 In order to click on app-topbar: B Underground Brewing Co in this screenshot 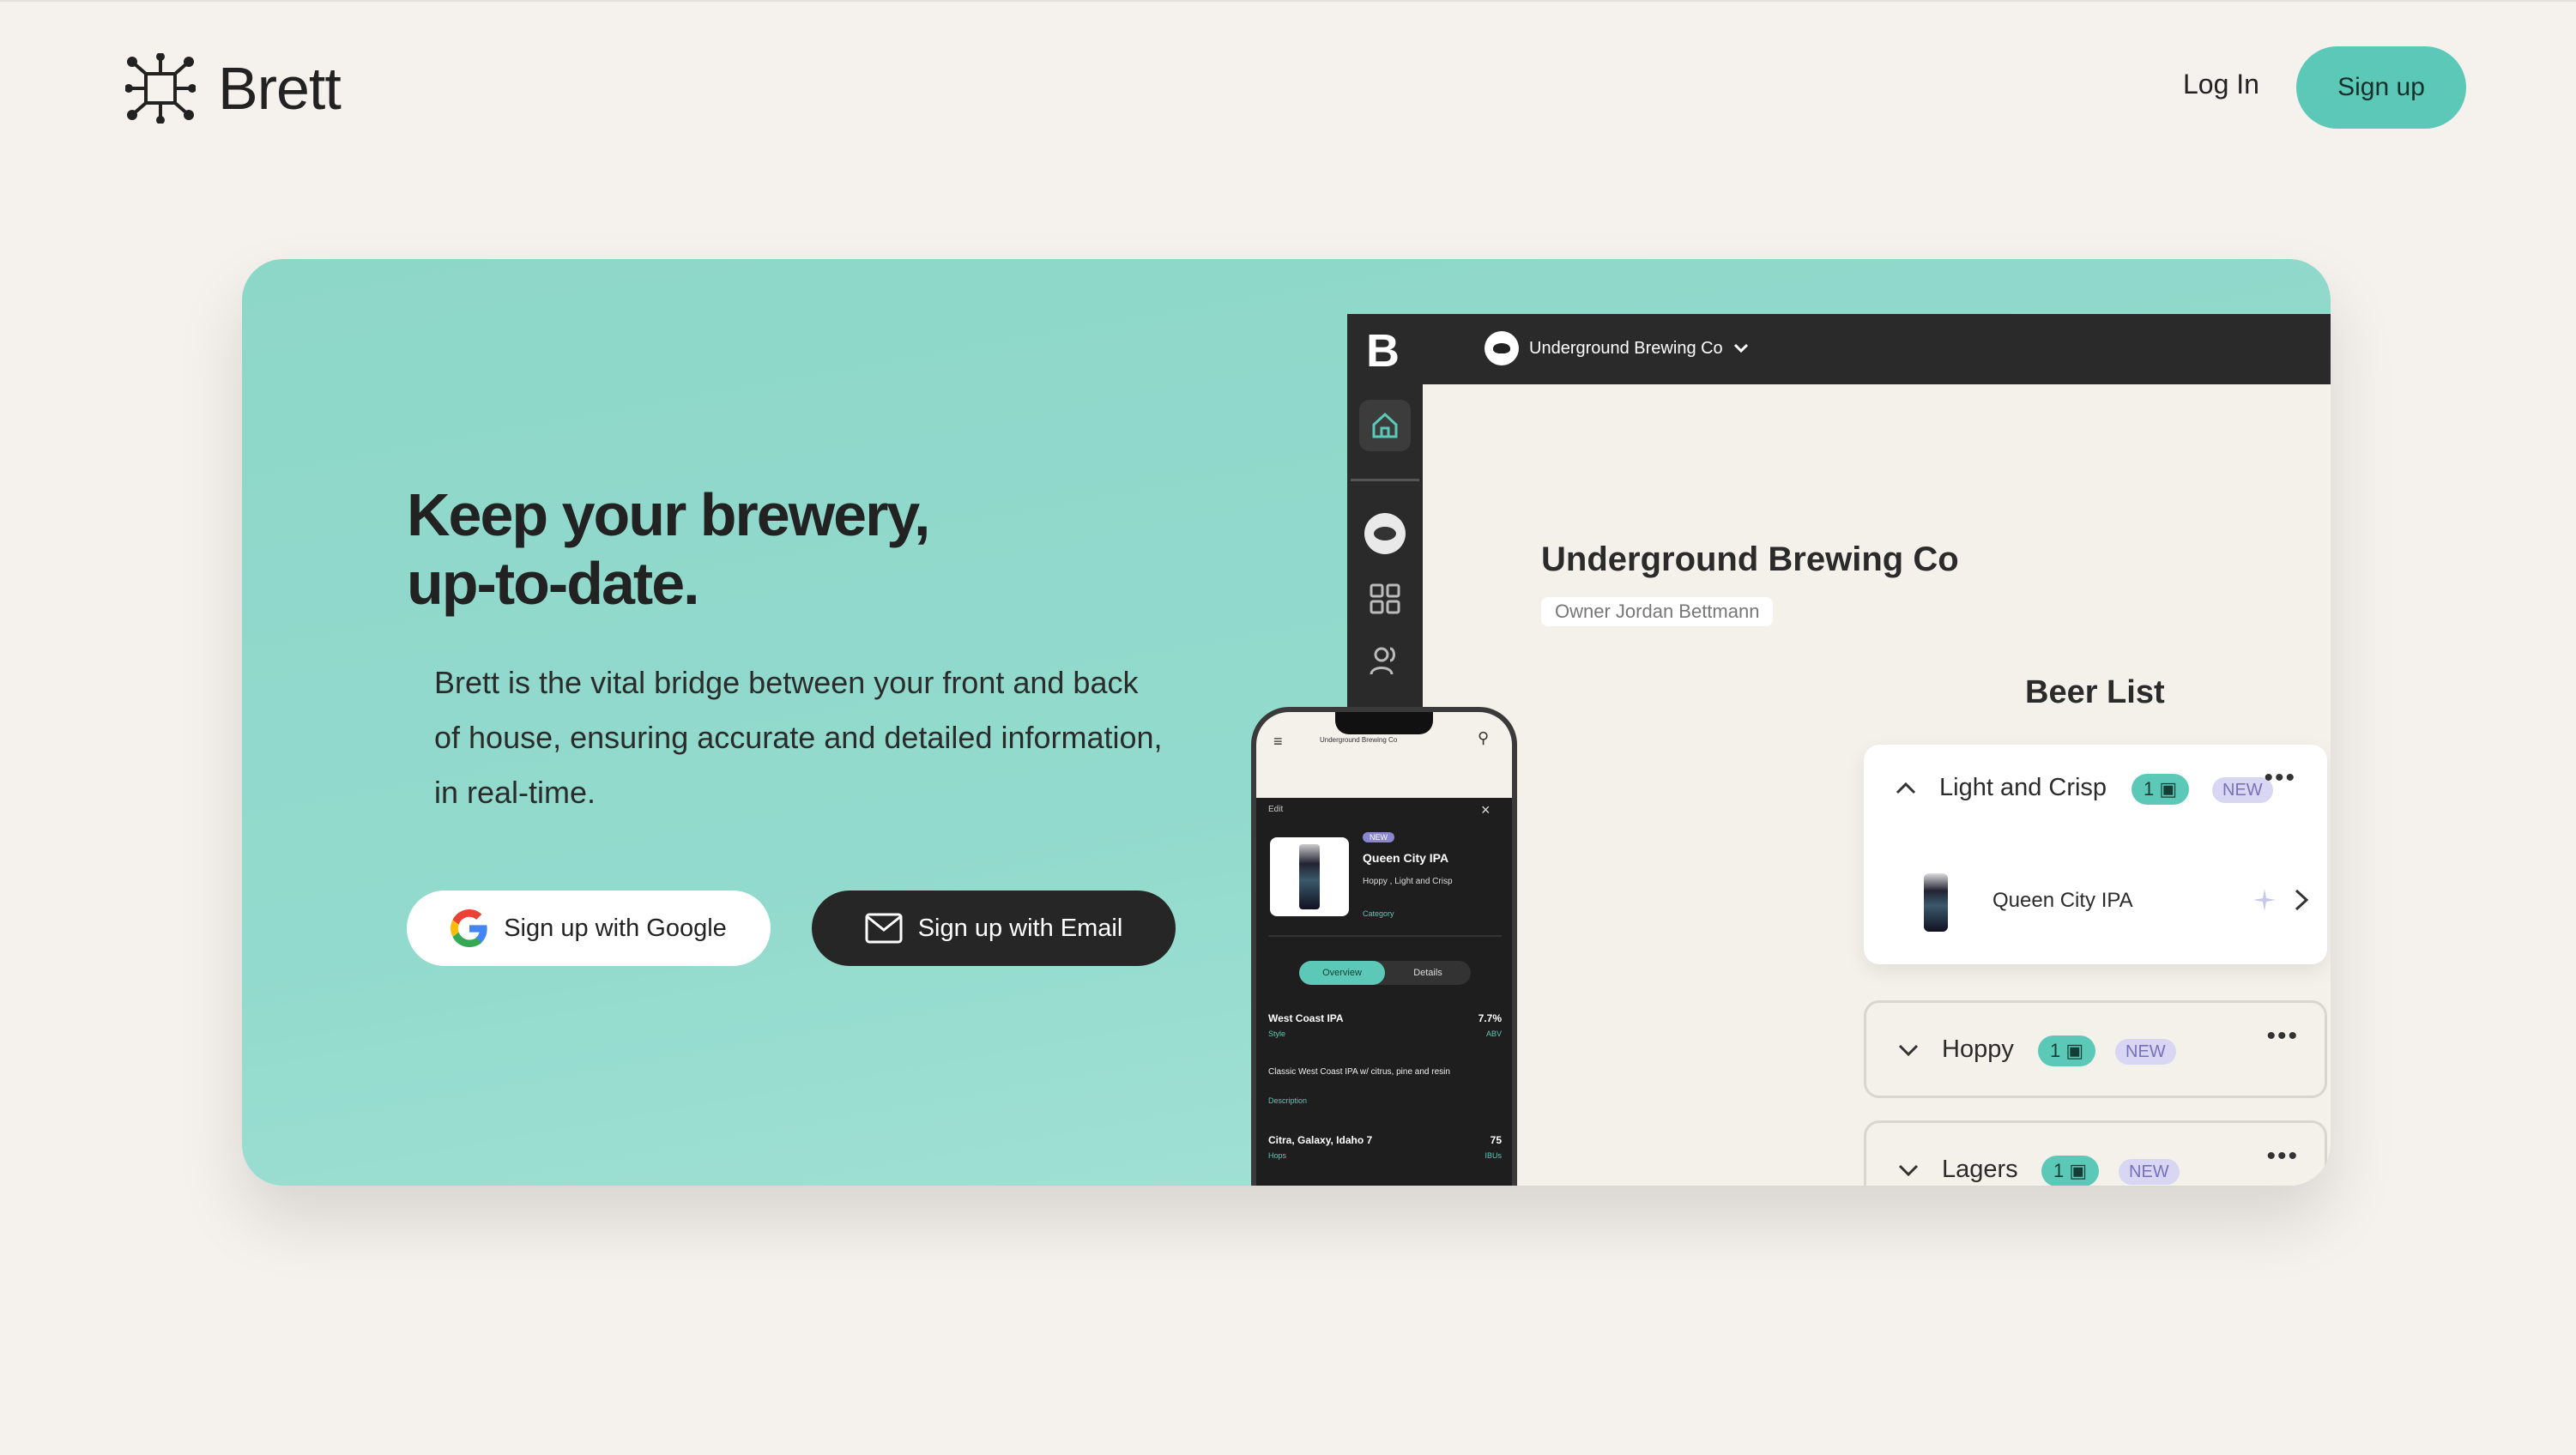, I will do `click(1839, 349)`.